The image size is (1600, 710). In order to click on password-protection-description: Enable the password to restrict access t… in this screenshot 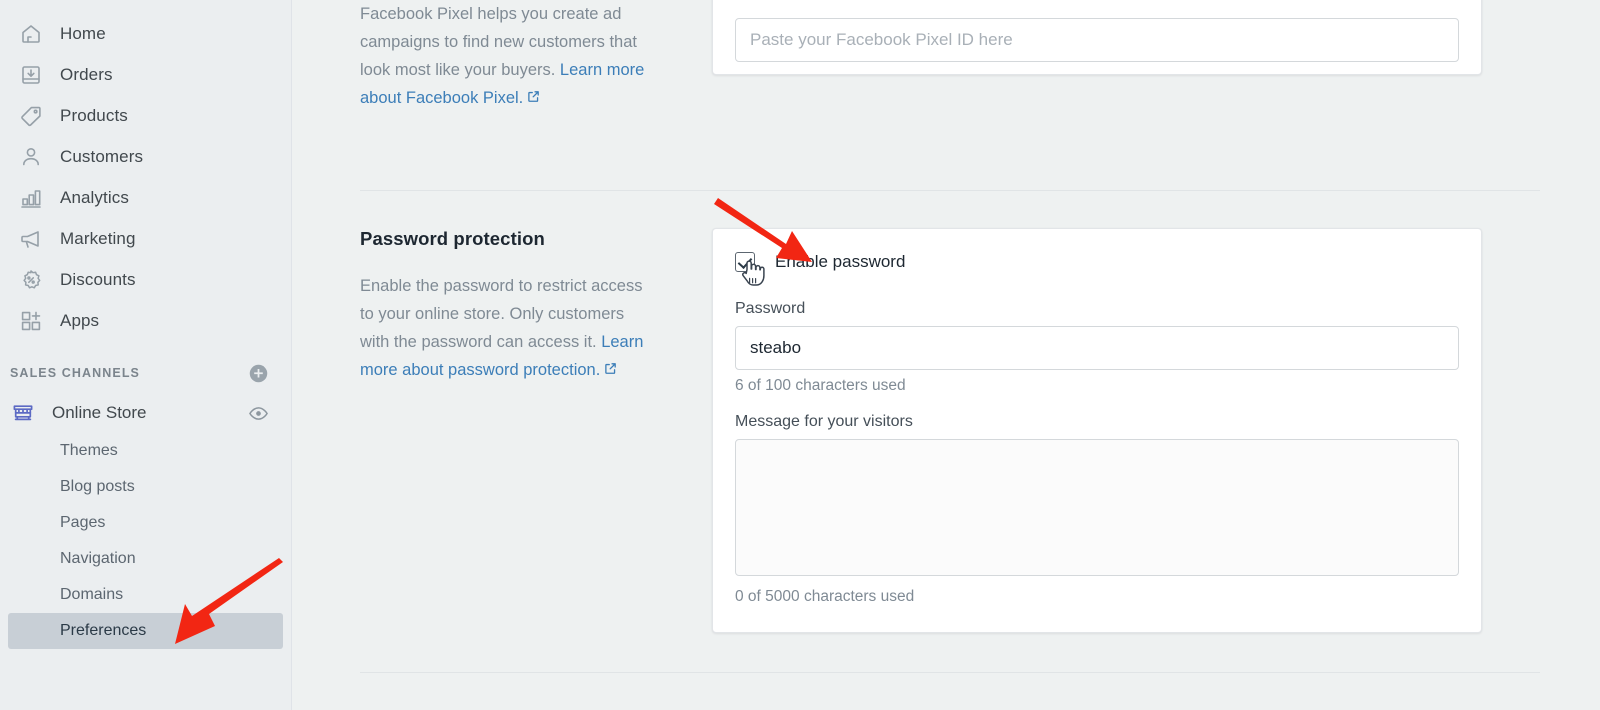, I will do `click(508, 328)`.